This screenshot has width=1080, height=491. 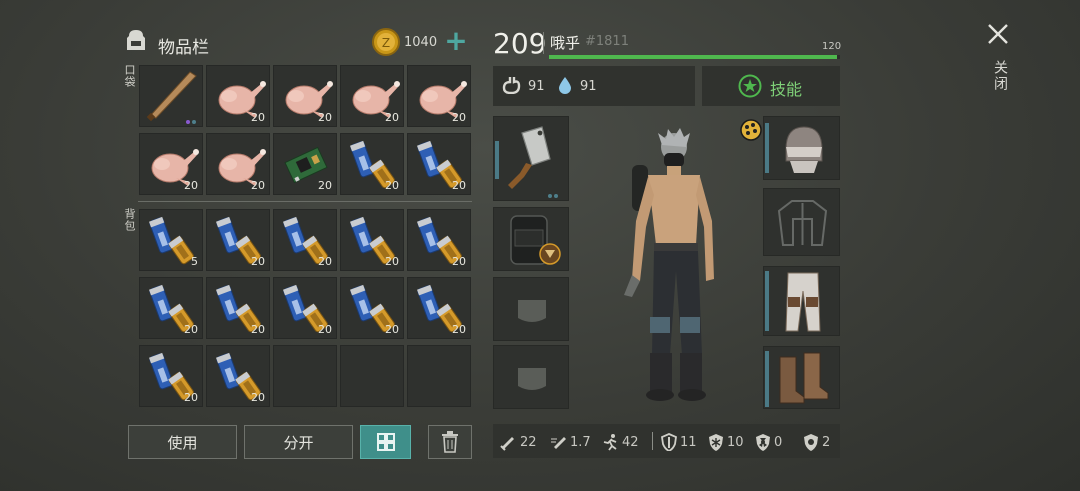 I want to click on trash-button, so click(x=450, y=442).